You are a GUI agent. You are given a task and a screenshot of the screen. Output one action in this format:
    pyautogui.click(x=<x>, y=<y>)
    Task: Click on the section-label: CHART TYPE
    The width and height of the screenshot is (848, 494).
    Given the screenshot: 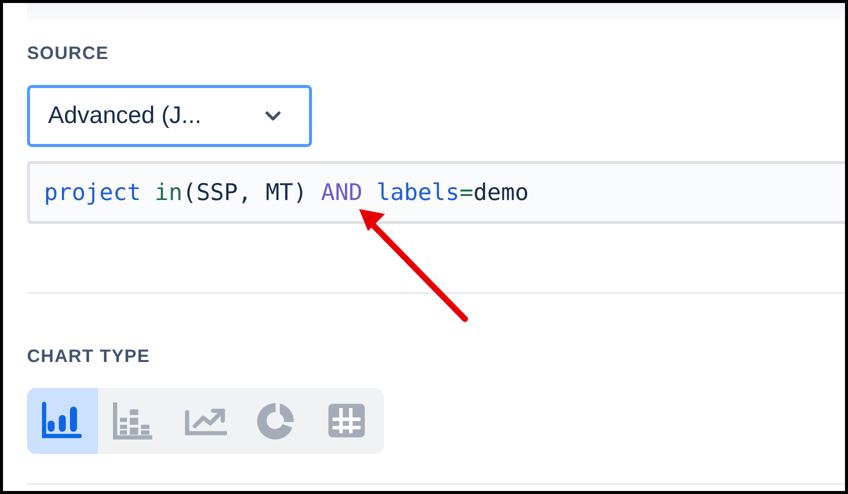 What is the action you would take?
    pyautogui.click(x=88, y=356)
    